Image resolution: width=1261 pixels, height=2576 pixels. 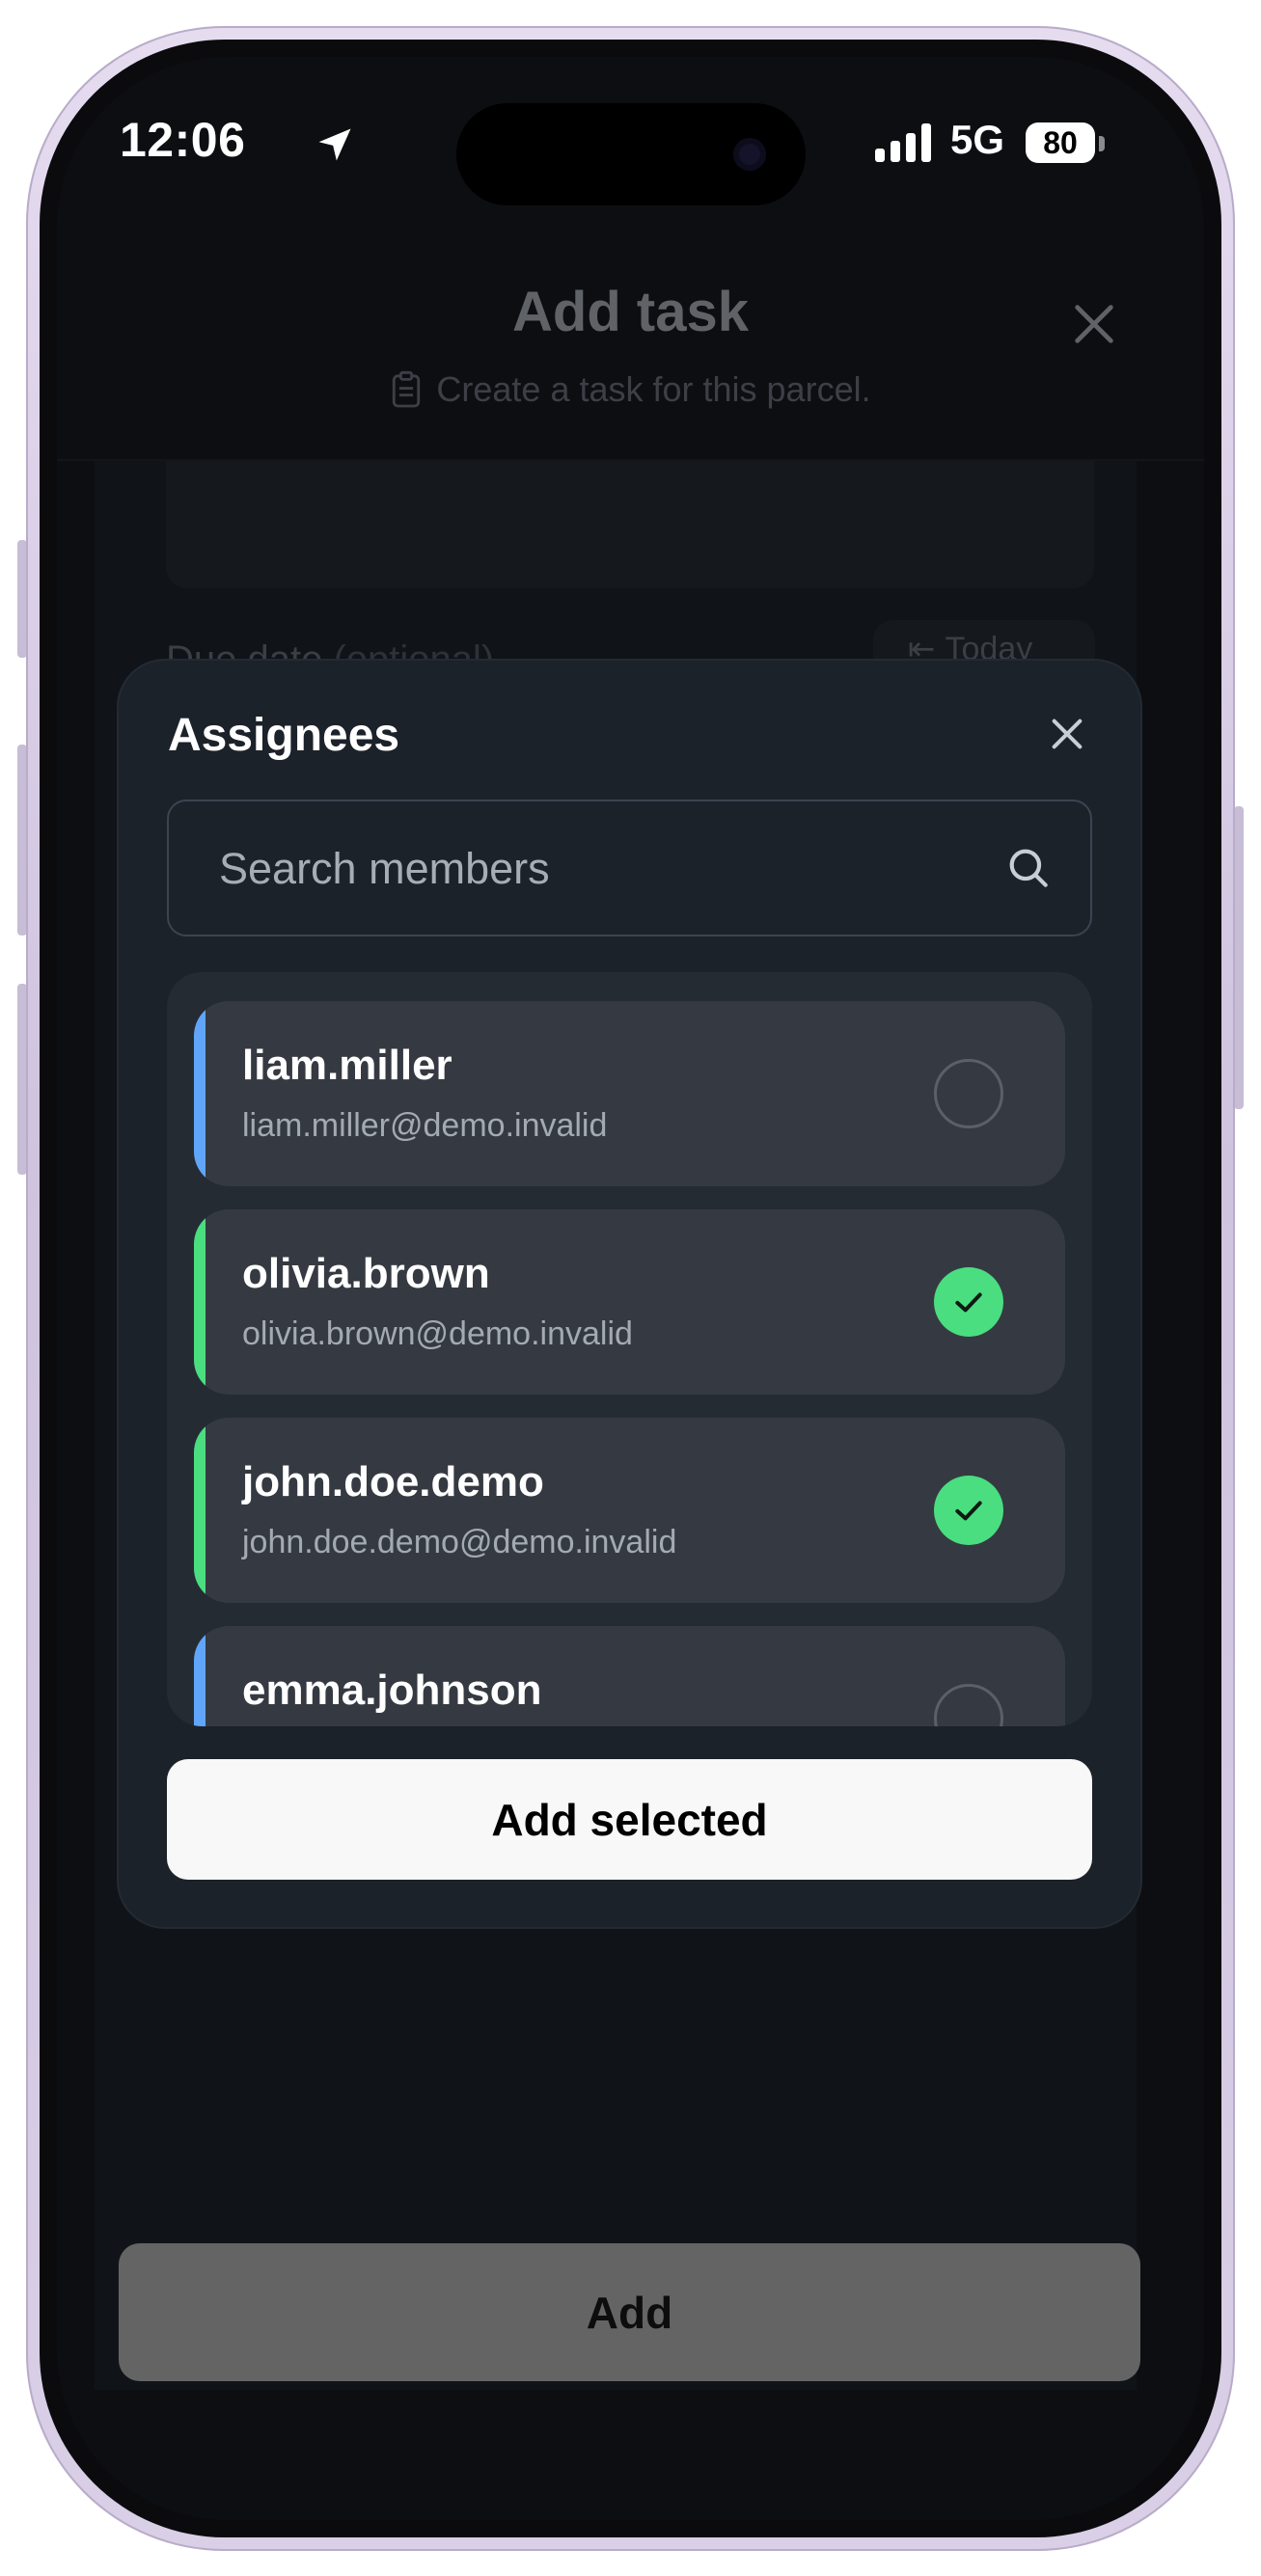 What do you see at coordinates (630, 1676) in the screenshot?
I see `member-item: emma.johnson` at bounding box center [630, 1676].